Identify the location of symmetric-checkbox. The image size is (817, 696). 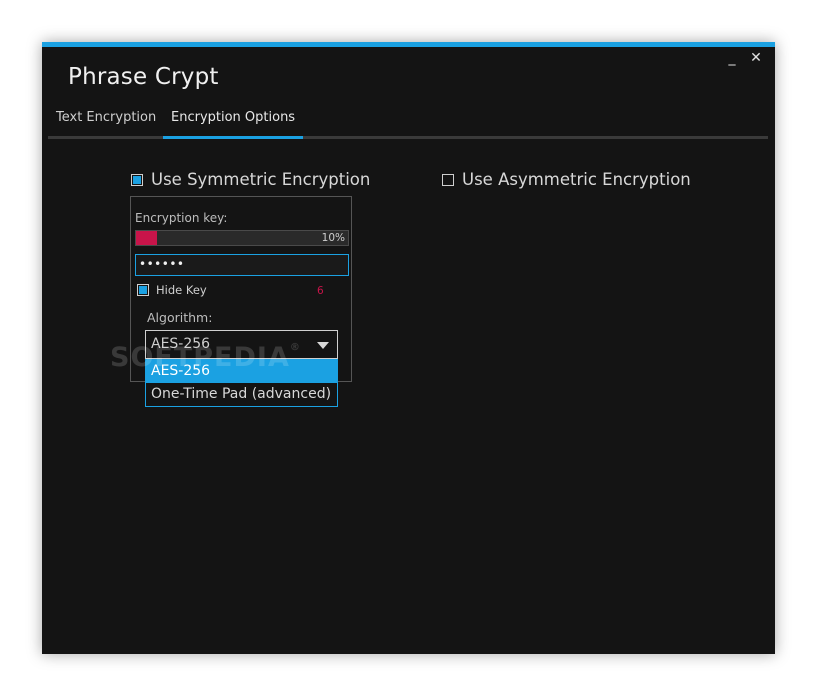
(137, 179).